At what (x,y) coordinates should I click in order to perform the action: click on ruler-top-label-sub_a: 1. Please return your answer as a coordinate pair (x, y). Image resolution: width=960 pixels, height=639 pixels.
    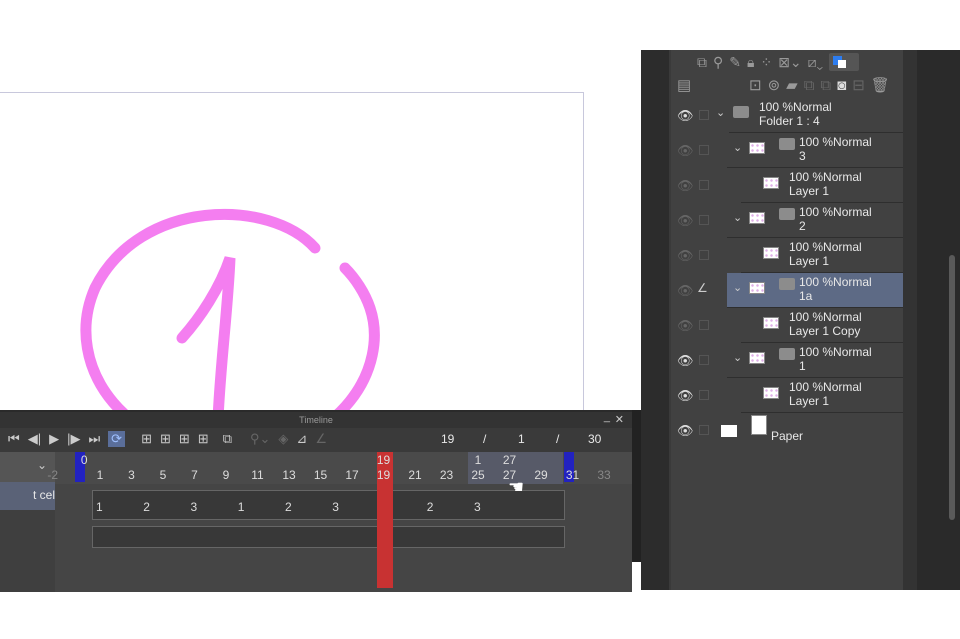
    Looking at the image, I should click on (478, 460).